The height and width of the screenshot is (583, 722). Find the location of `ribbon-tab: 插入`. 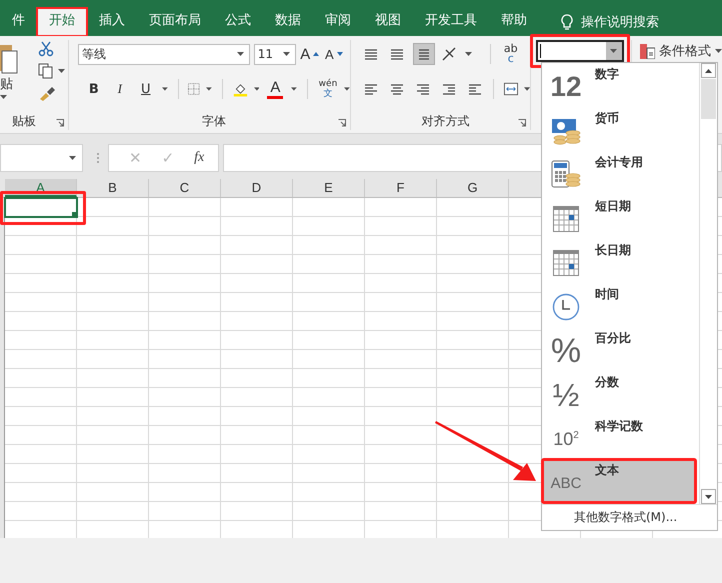

ribbon-tab: 插入 is located at coordinates (112, 22).